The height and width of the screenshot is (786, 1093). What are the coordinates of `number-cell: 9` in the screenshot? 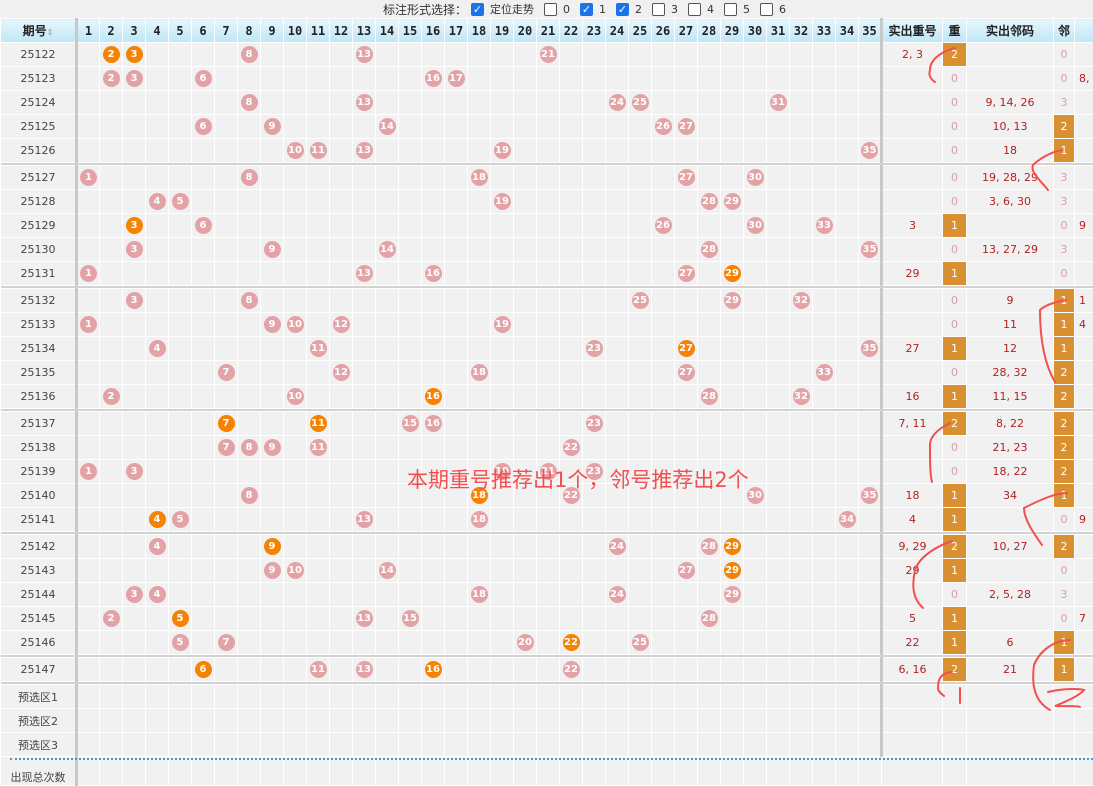 It's located at (272, 571).